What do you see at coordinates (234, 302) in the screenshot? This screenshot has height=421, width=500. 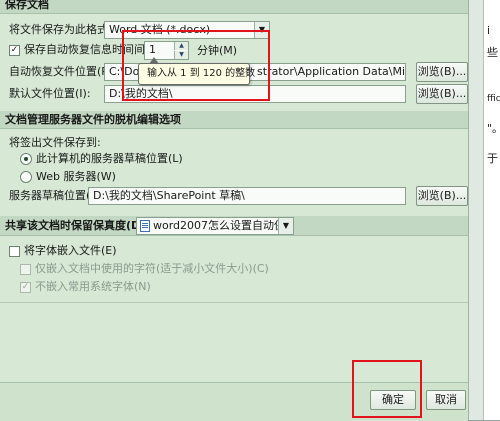 I see `divider` at bounding box center [234, 302].